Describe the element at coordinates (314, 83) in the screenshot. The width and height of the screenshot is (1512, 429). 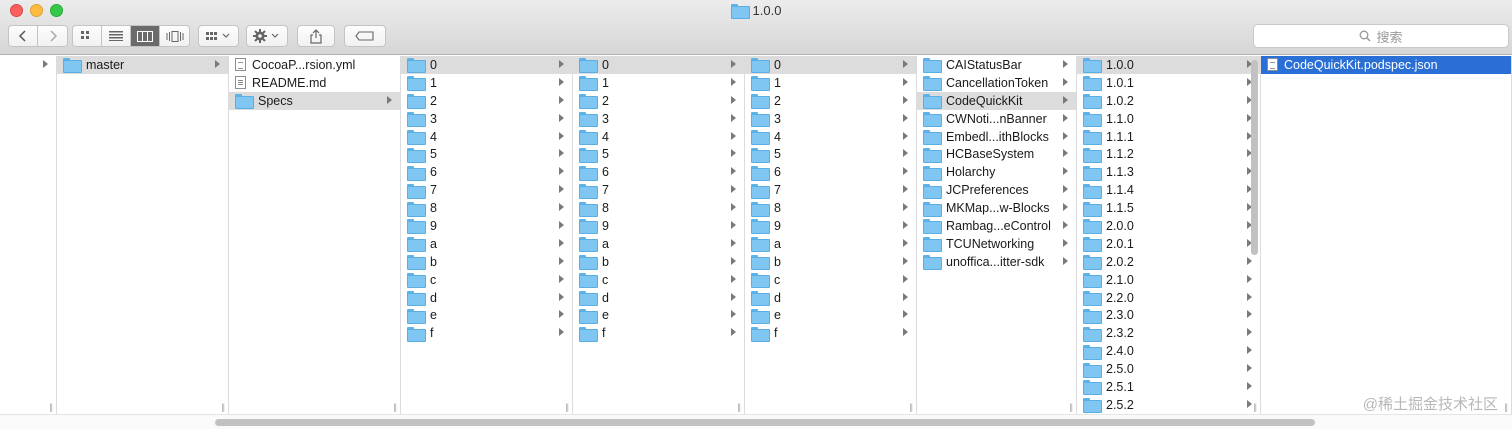
I see `file-row: README.md` at that location.